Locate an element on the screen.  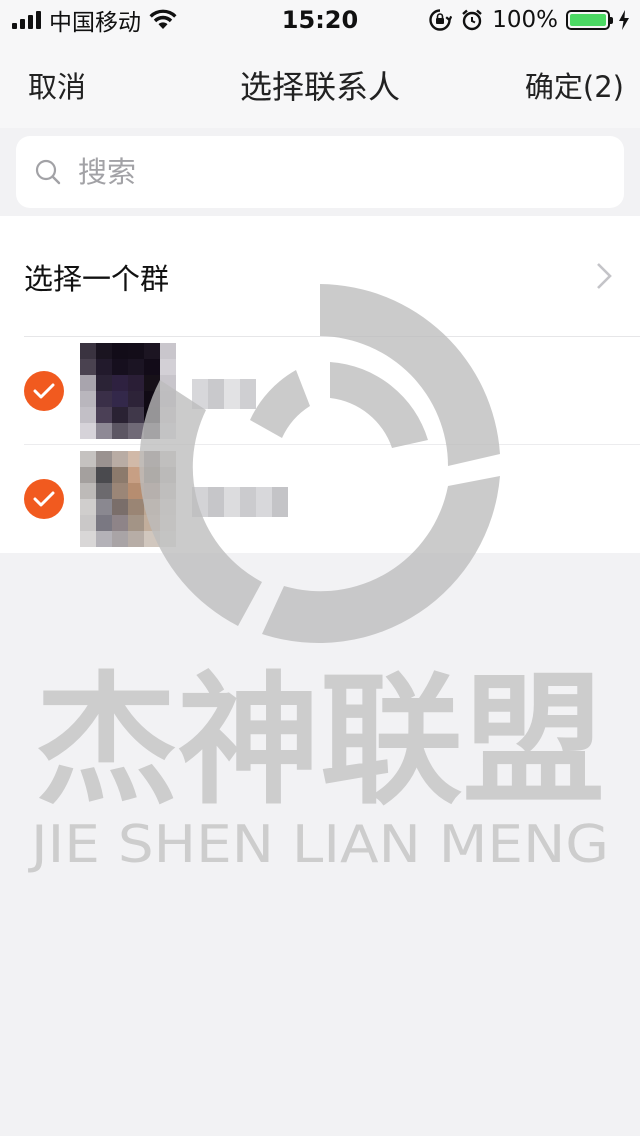
search-box is located at coordinates (320, 172).